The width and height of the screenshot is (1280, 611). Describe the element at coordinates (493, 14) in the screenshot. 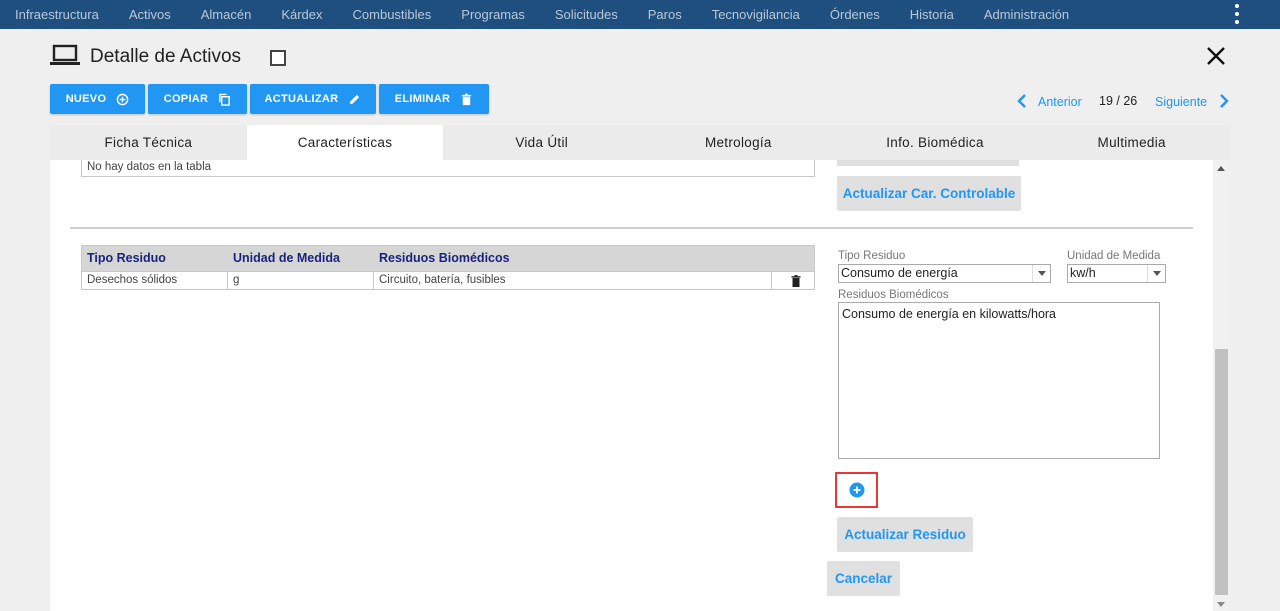

I see `nav-item-programas: Programas` at that location.